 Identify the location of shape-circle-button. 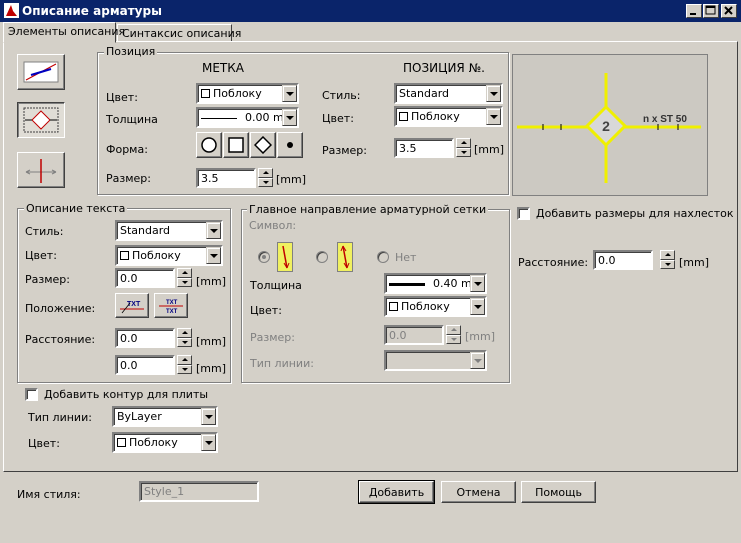
(209, 145).